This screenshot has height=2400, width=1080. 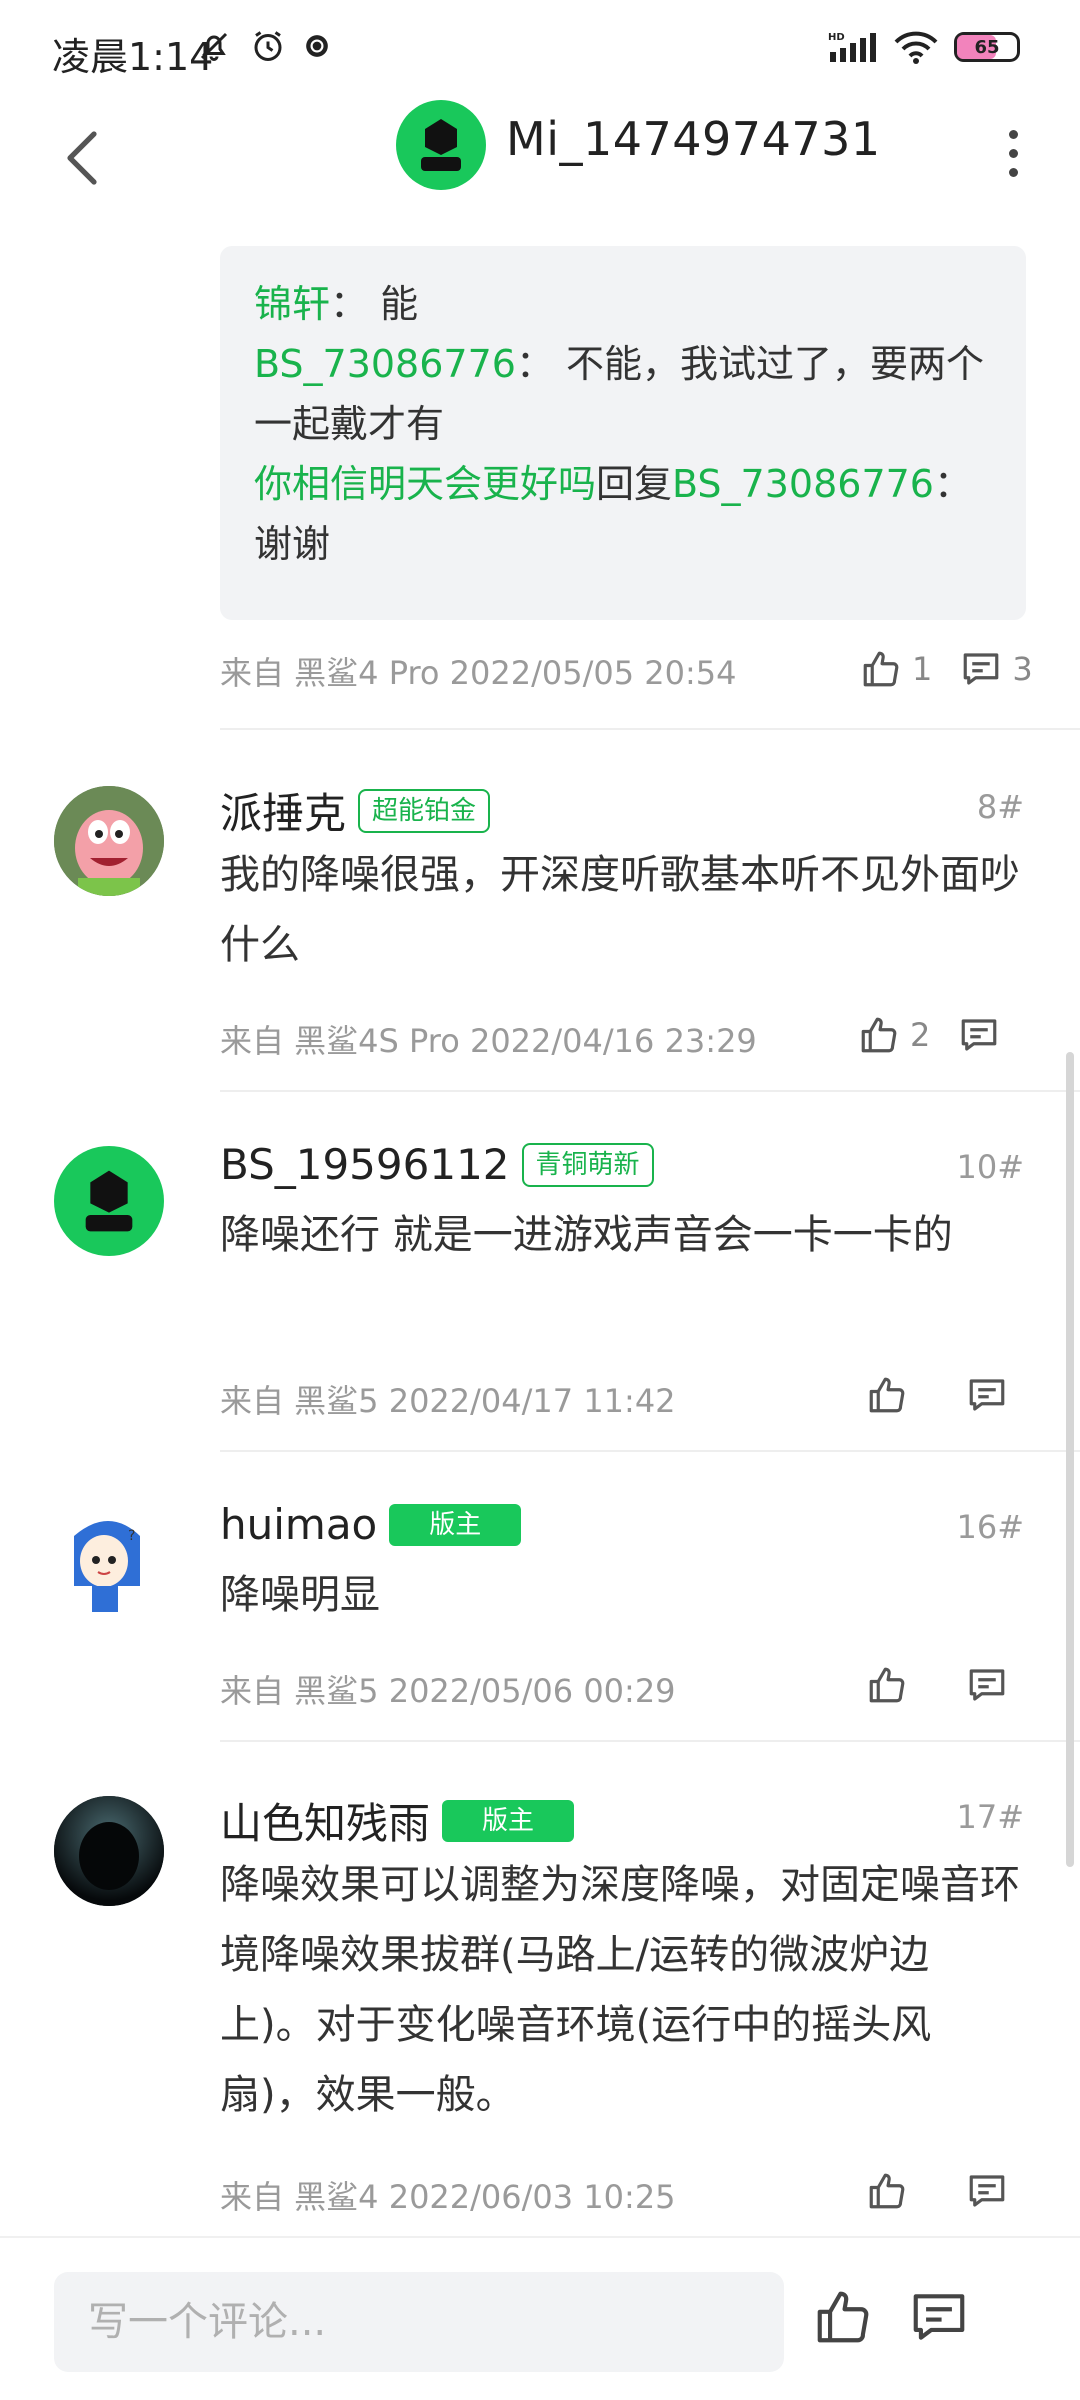 I want to click on reply-username: BS_73086776, so click(x=385, y=364).